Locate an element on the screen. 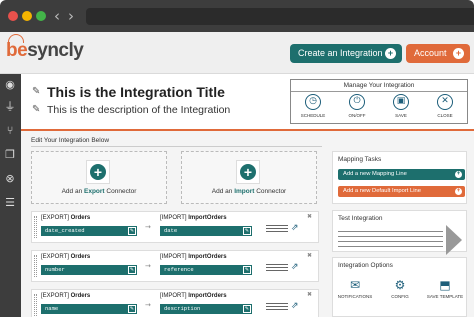  close-button: ✕ CLOSE is located at coordinates (445, 106).